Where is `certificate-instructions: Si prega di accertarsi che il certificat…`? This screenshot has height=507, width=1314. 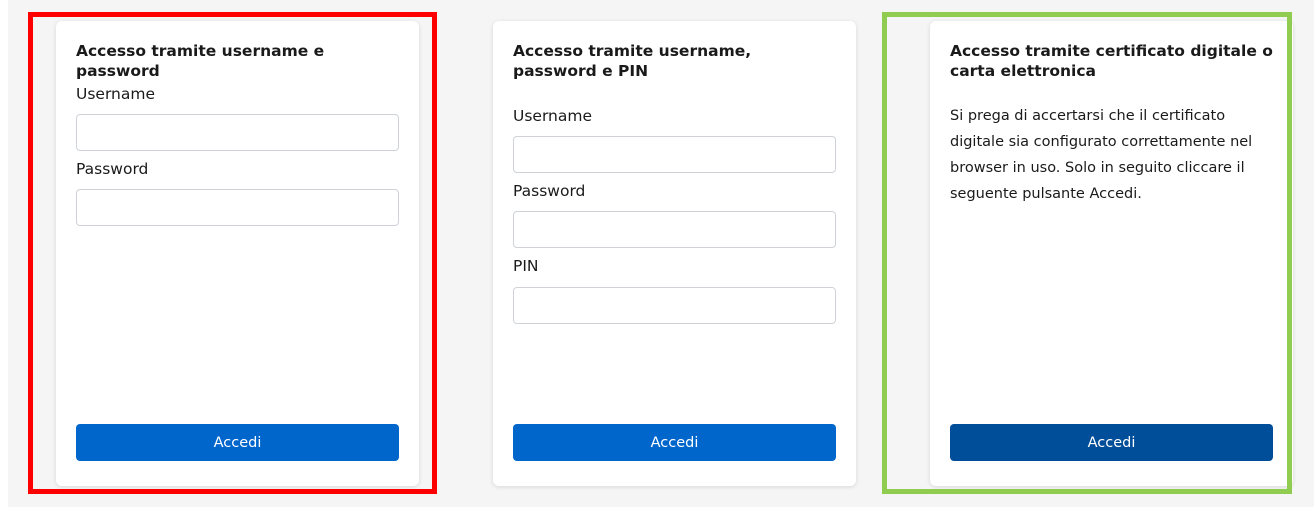
certificate-instructions: Si prega di accertarsi che il certificat… is located at coordinates (1101, 155).